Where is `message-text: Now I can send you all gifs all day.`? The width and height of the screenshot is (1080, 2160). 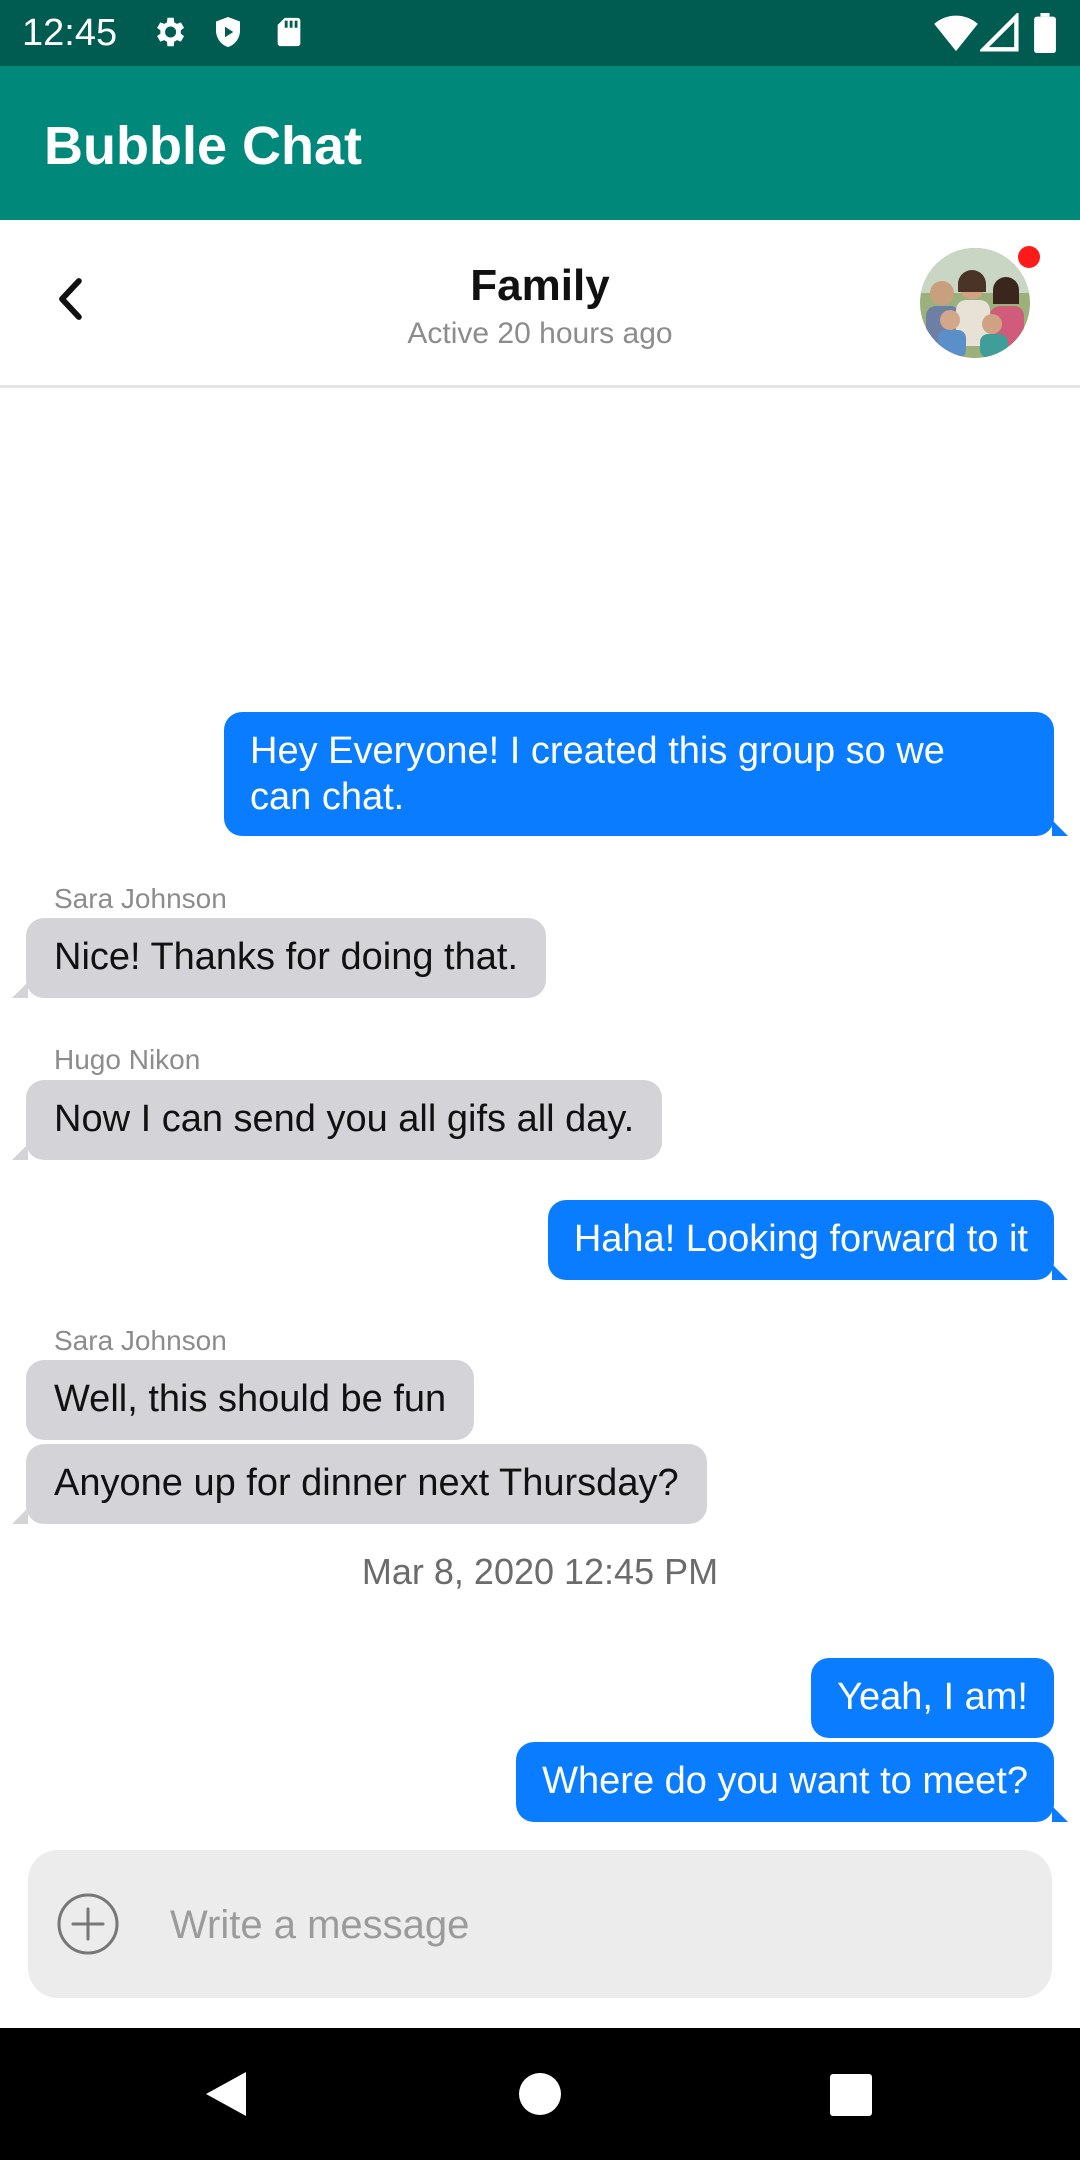 message-text: Now I can send you all gifs all day. is located at coordinates (344, 1119).